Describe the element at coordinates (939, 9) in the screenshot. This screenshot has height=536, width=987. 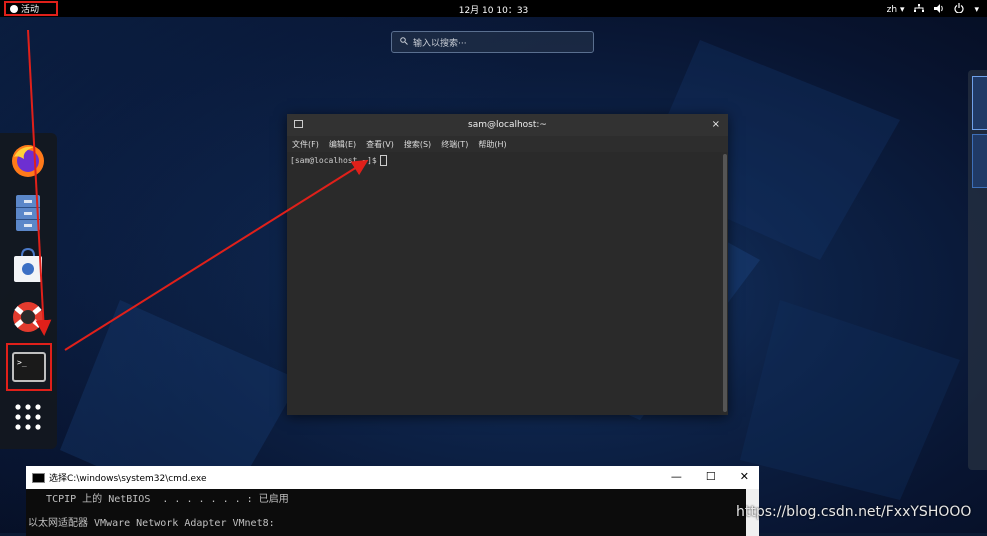
I see `volume-icon` at that location.